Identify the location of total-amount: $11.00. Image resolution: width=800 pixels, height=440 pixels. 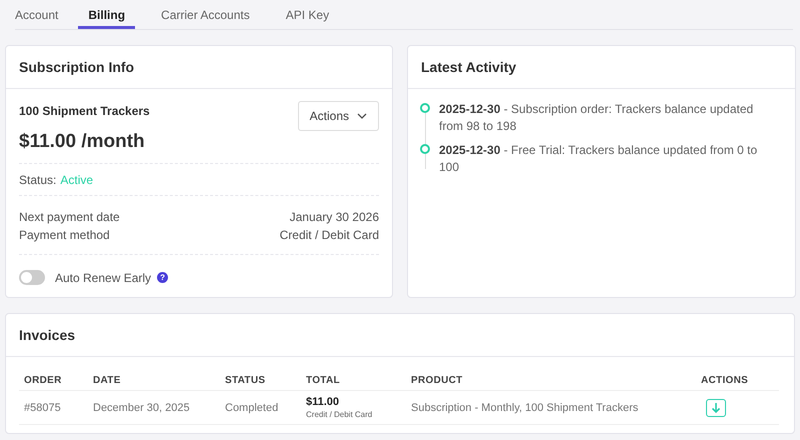
(323, 402).